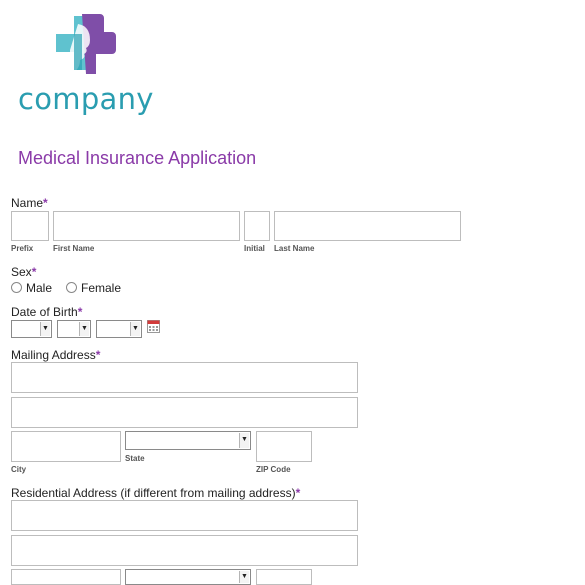  Describe the element at coordinates (257, 226) in the screenshot. I see `initial-input` at that location.